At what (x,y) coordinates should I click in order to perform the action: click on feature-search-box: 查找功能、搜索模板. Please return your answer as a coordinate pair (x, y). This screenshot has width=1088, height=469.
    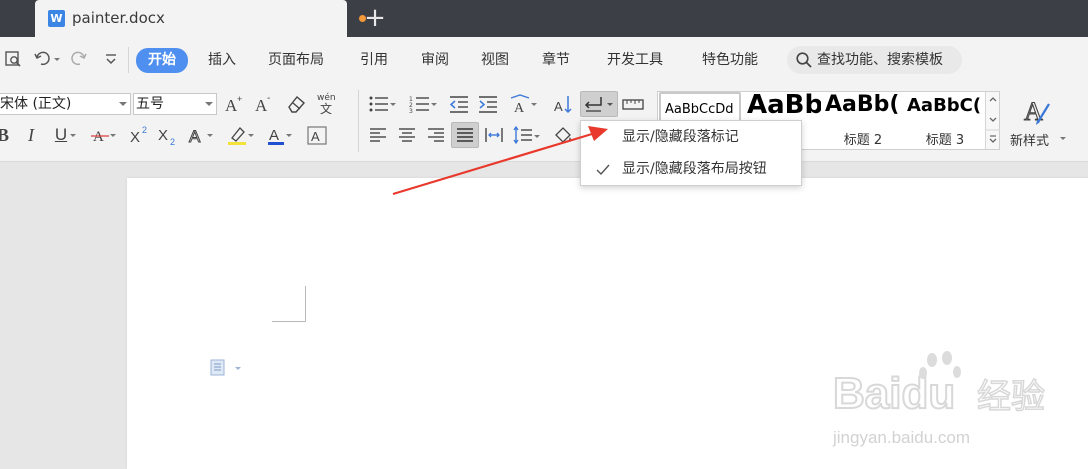
    Looking at the image, I should click on (874, 60).